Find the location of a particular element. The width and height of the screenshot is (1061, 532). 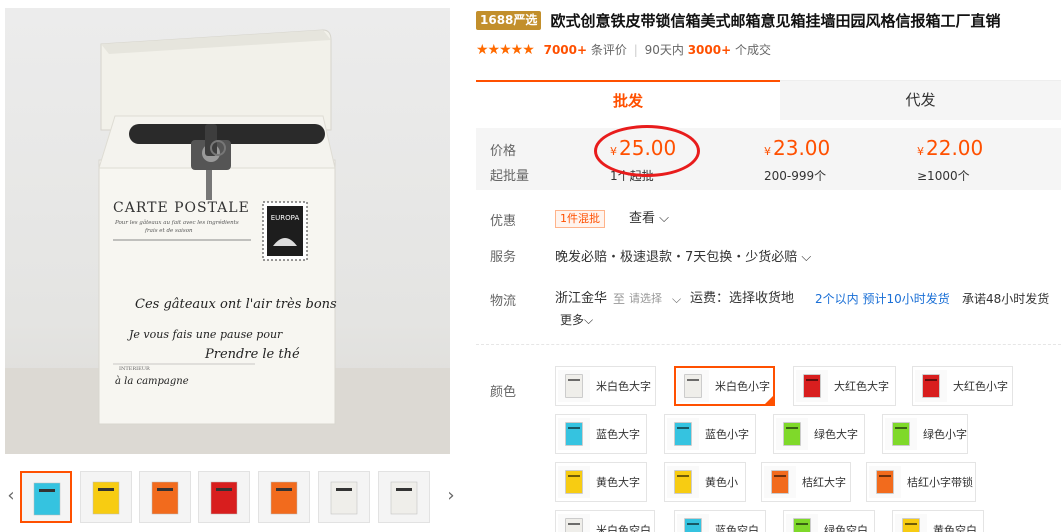

color-option: 桔红大字 is located at coordinates (806, 482).